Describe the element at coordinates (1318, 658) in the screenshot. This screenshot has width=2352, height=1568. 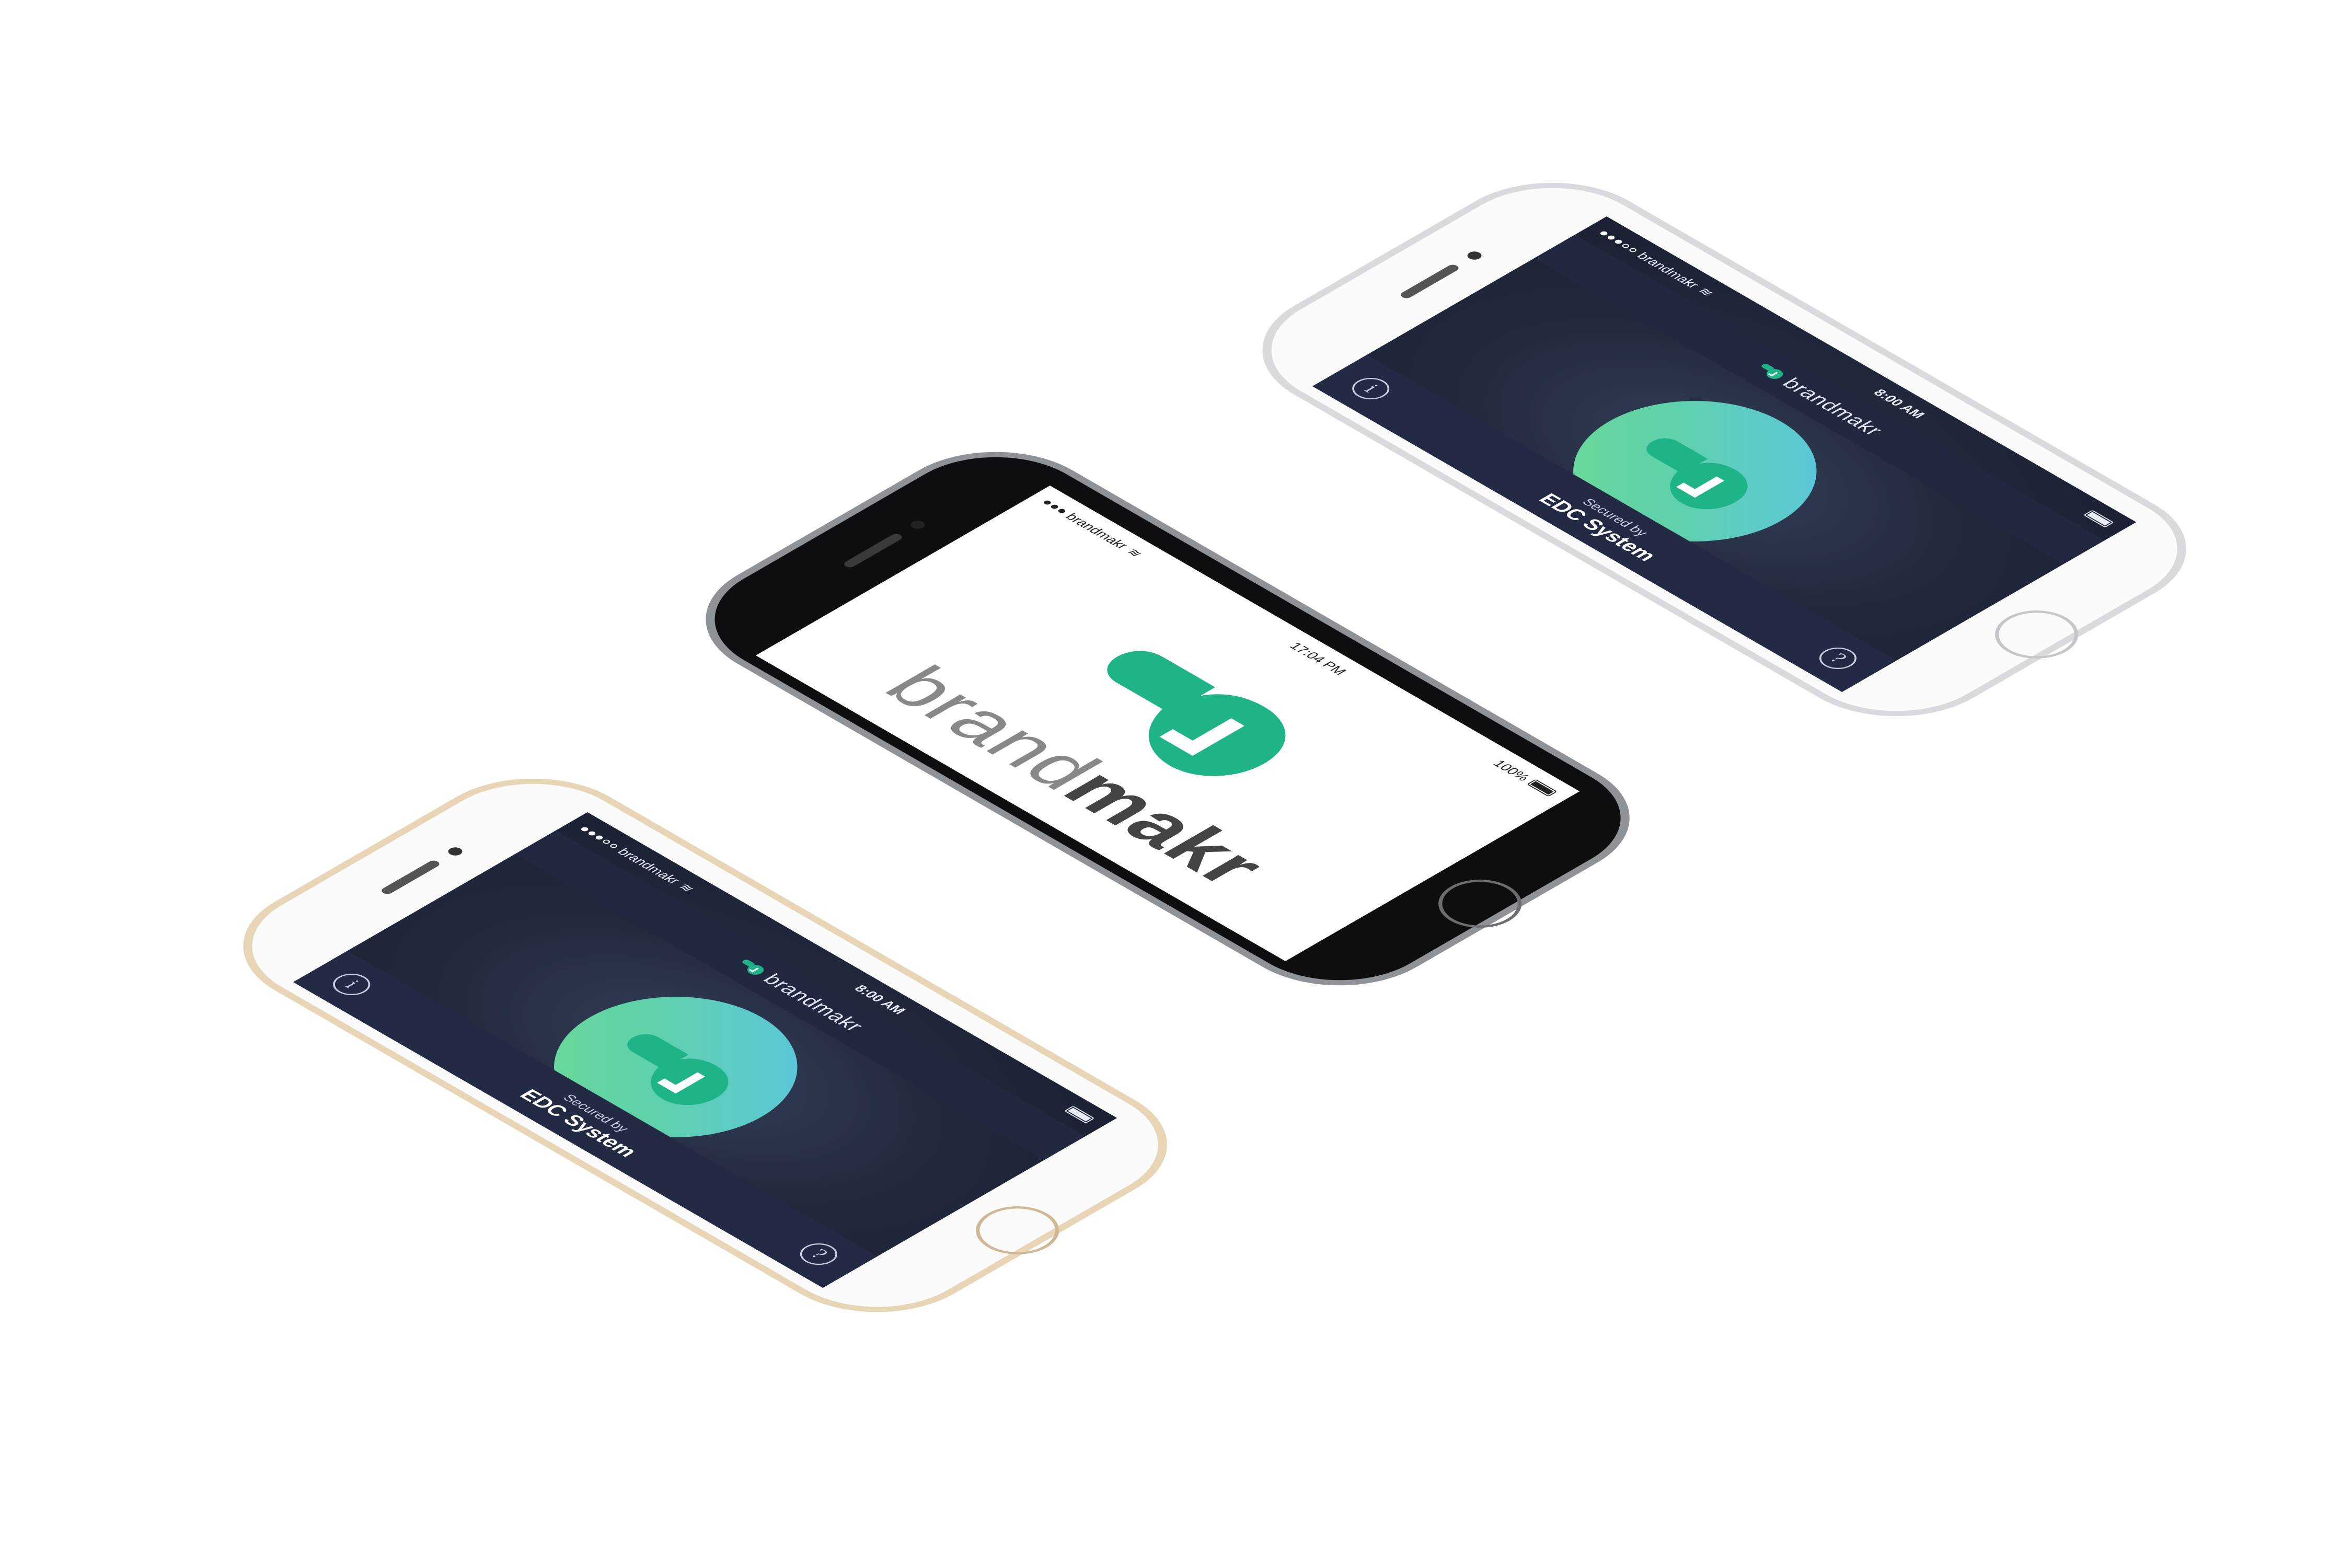
I see `status-time: 17:04 PM` at that location.